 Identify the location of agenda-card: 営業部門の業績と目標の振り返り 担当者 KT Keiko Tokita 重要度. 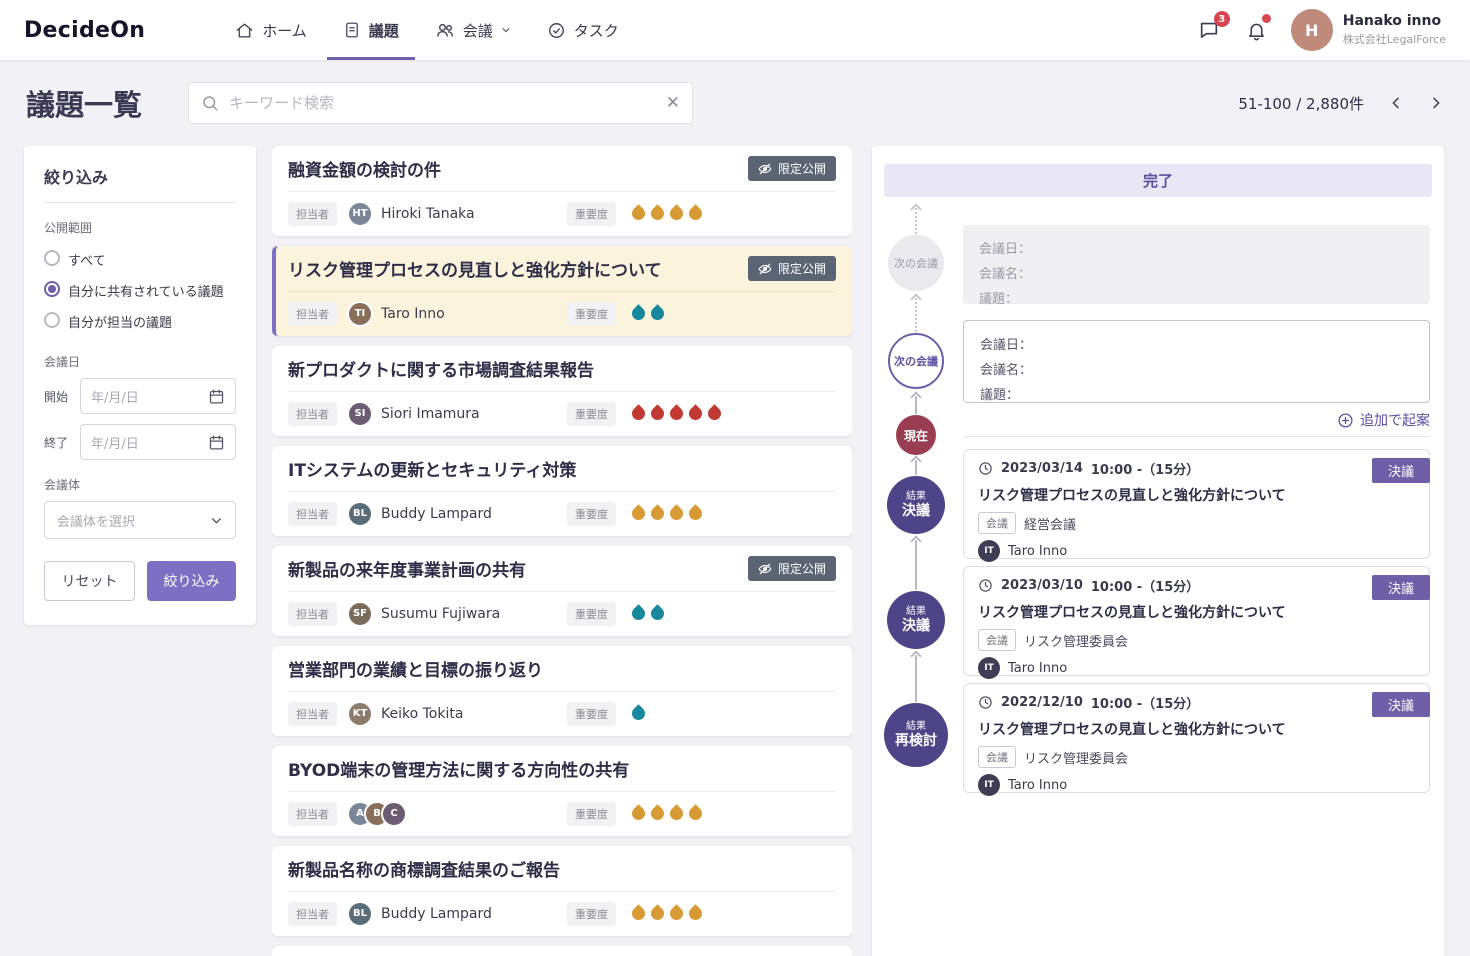
(562, 691).